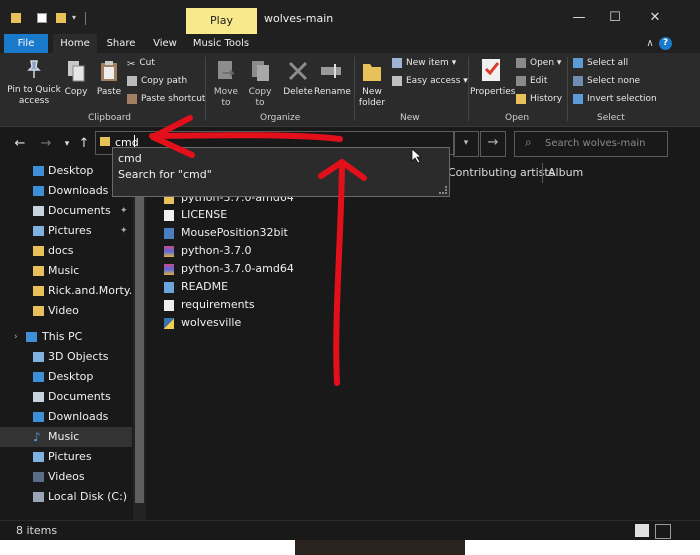  Describe the element at coordinates (226, 97) in the screenshot. I see `move-to-label: Move to` at that location.